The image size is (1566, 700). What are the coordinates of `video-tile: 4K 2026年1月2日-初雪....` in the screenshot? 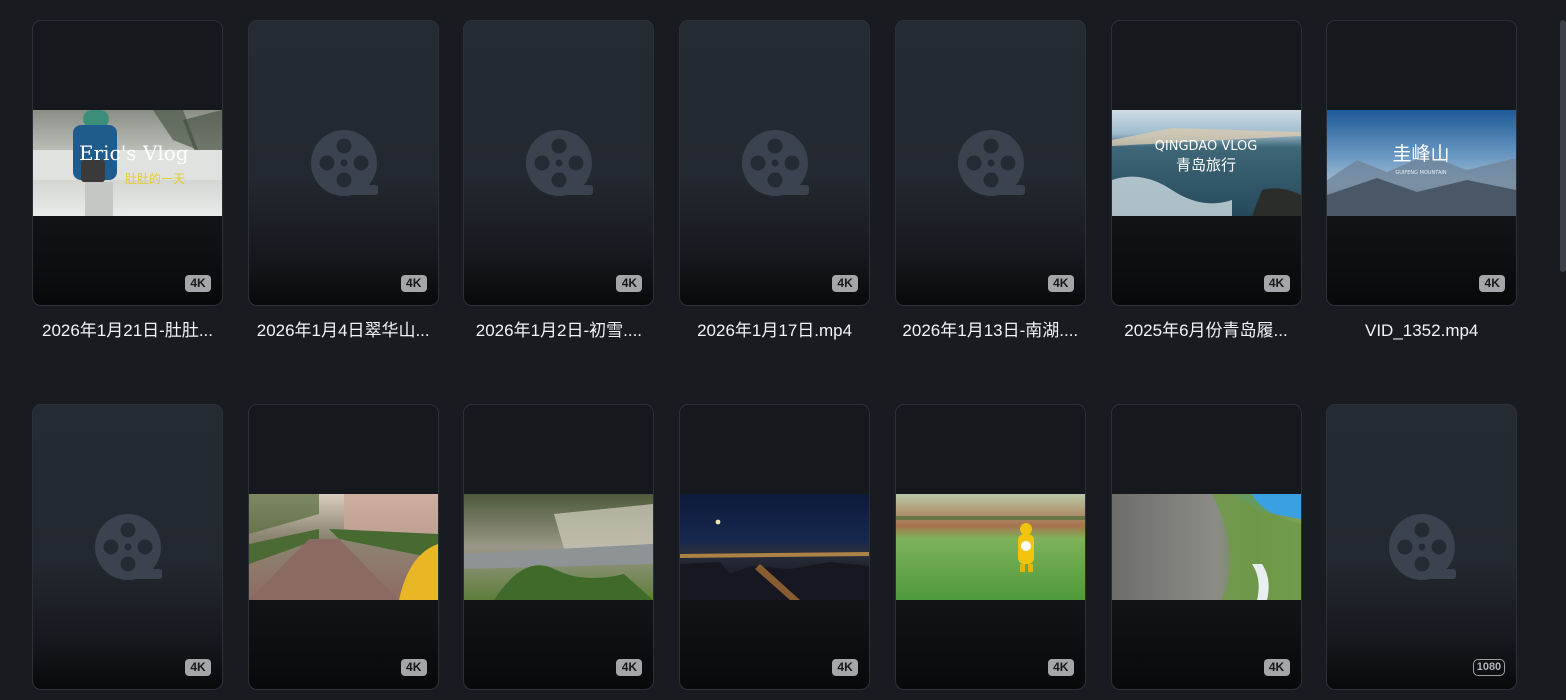 It's located at (559, 181).